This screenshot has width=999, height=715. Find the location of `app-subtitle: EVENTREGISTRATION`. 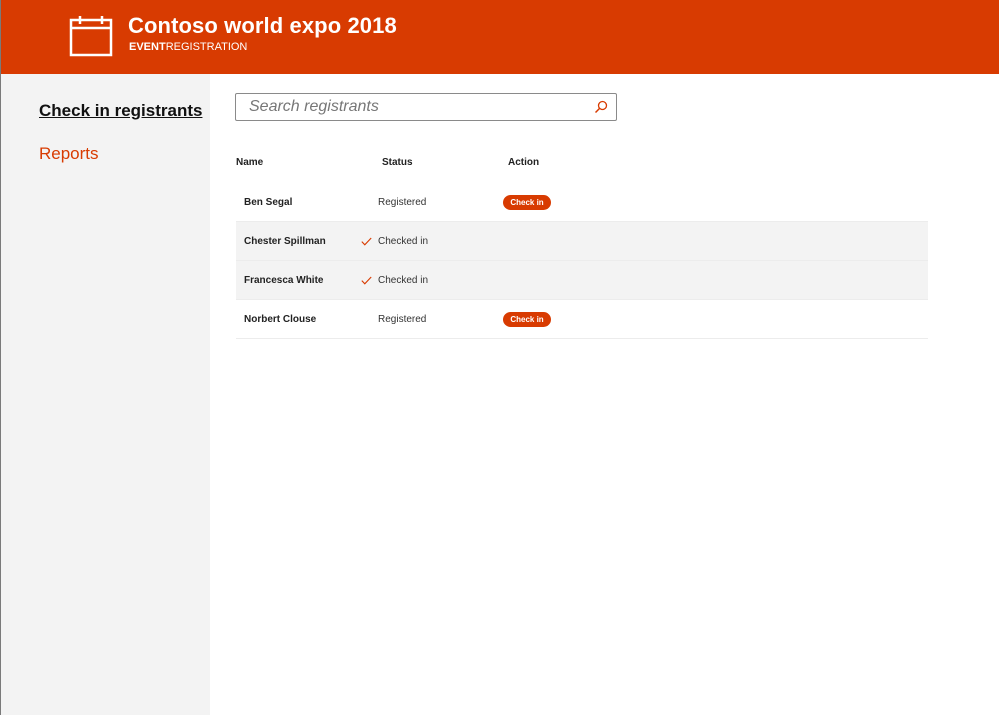

app-subtitle: EVENTREGISTRATION is located at coordinates (188, 47).